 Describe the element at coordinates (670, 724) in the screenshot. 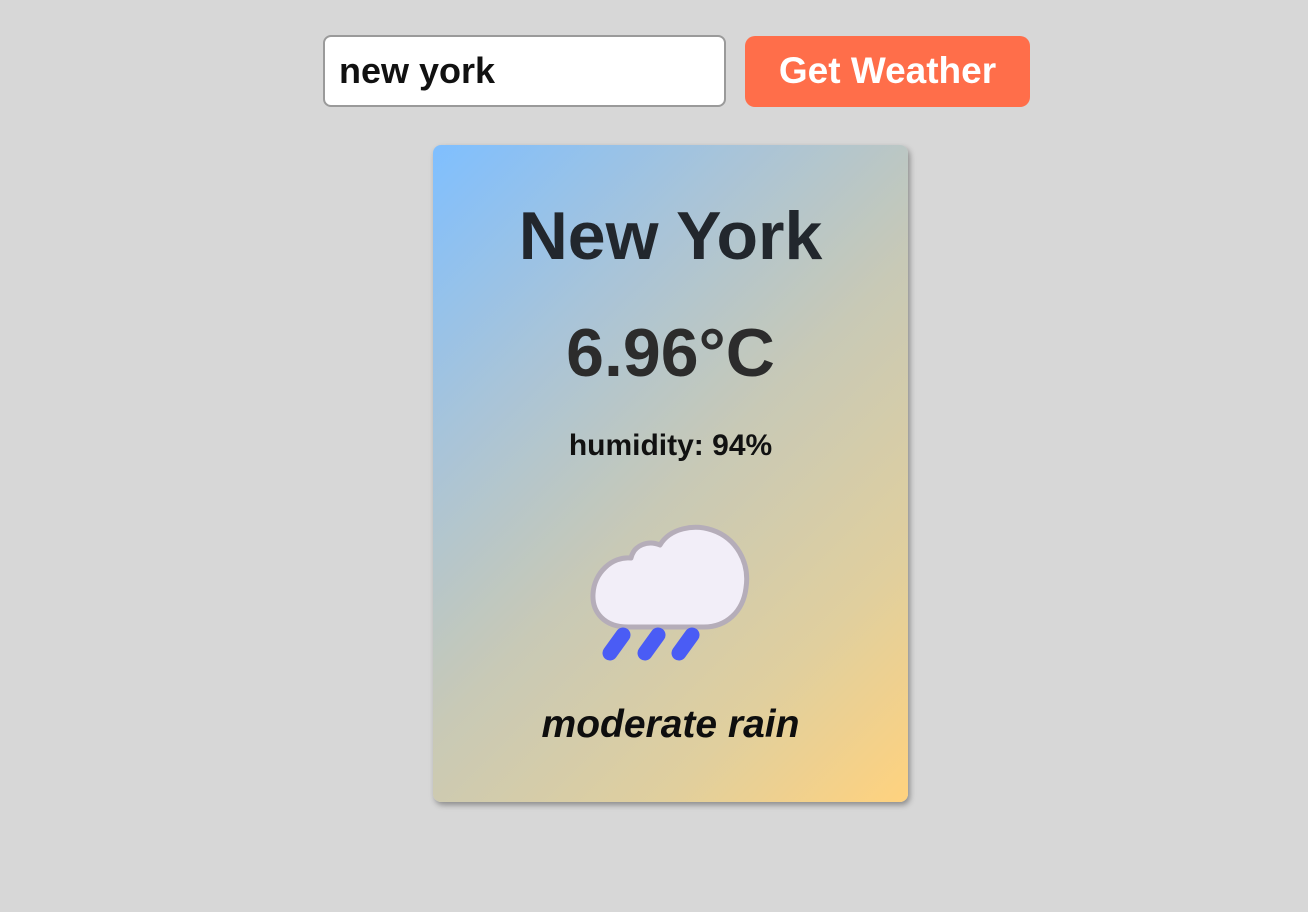

I see `weather-description: moderate rain` at that location.